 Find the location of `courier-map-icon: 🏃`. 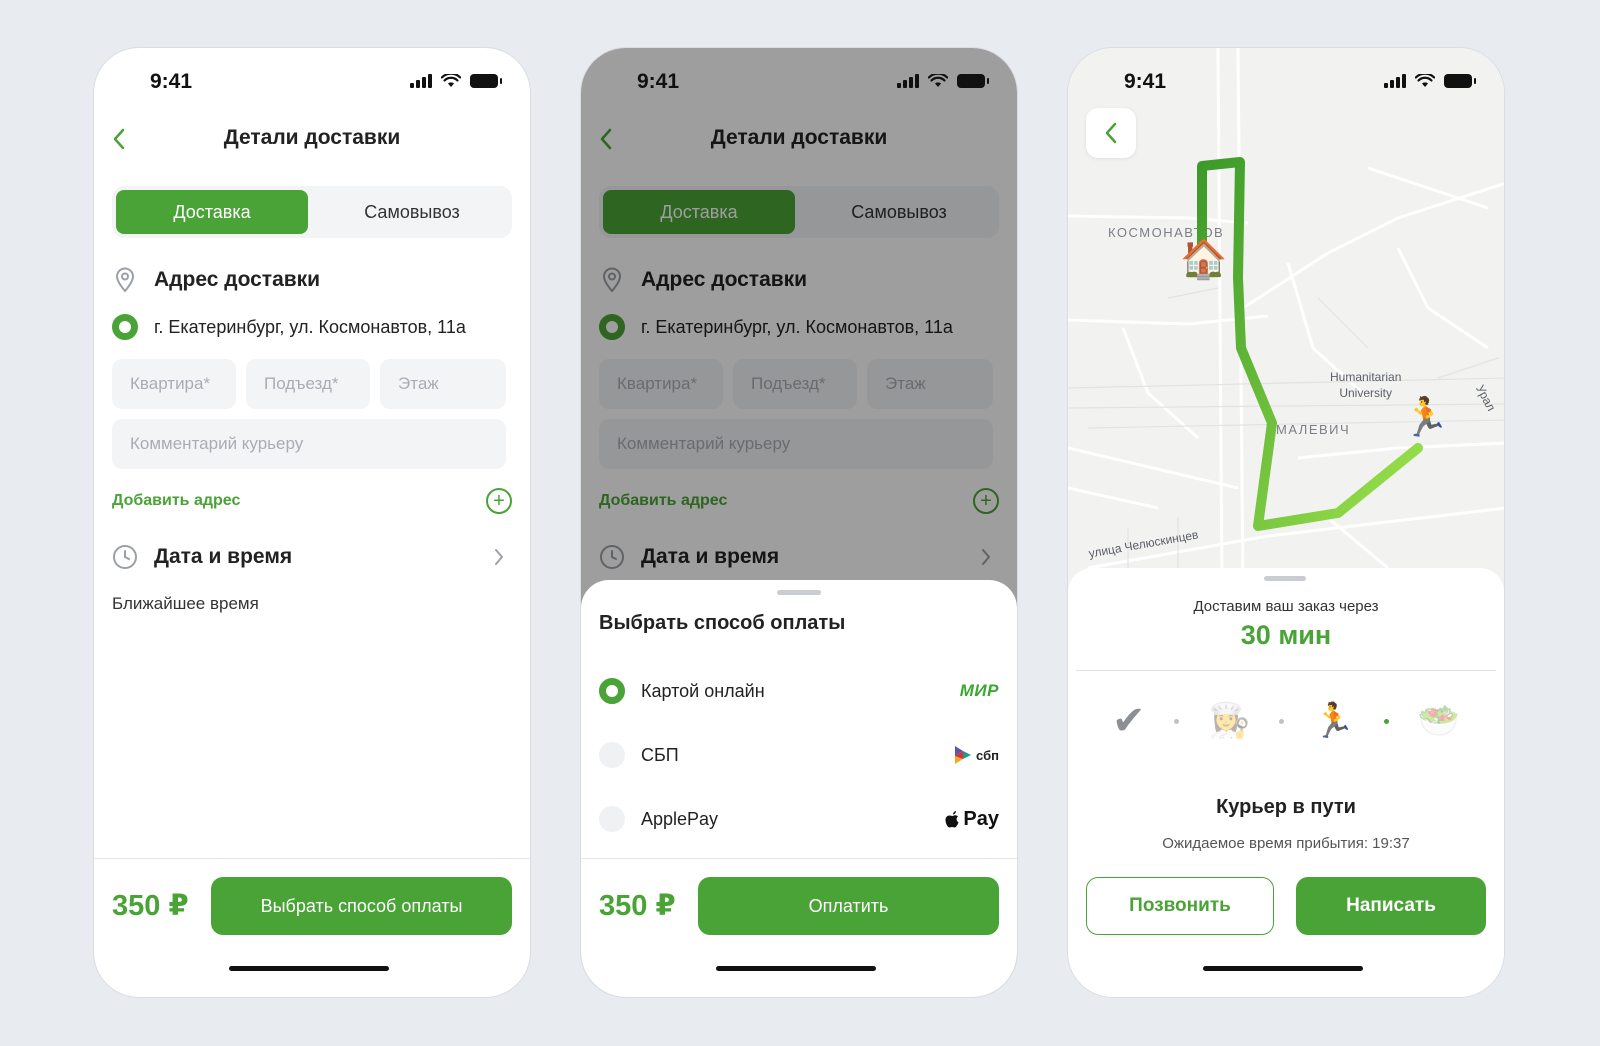

courier-map-icon: 🏃 is located at coordinates (1426, 418).